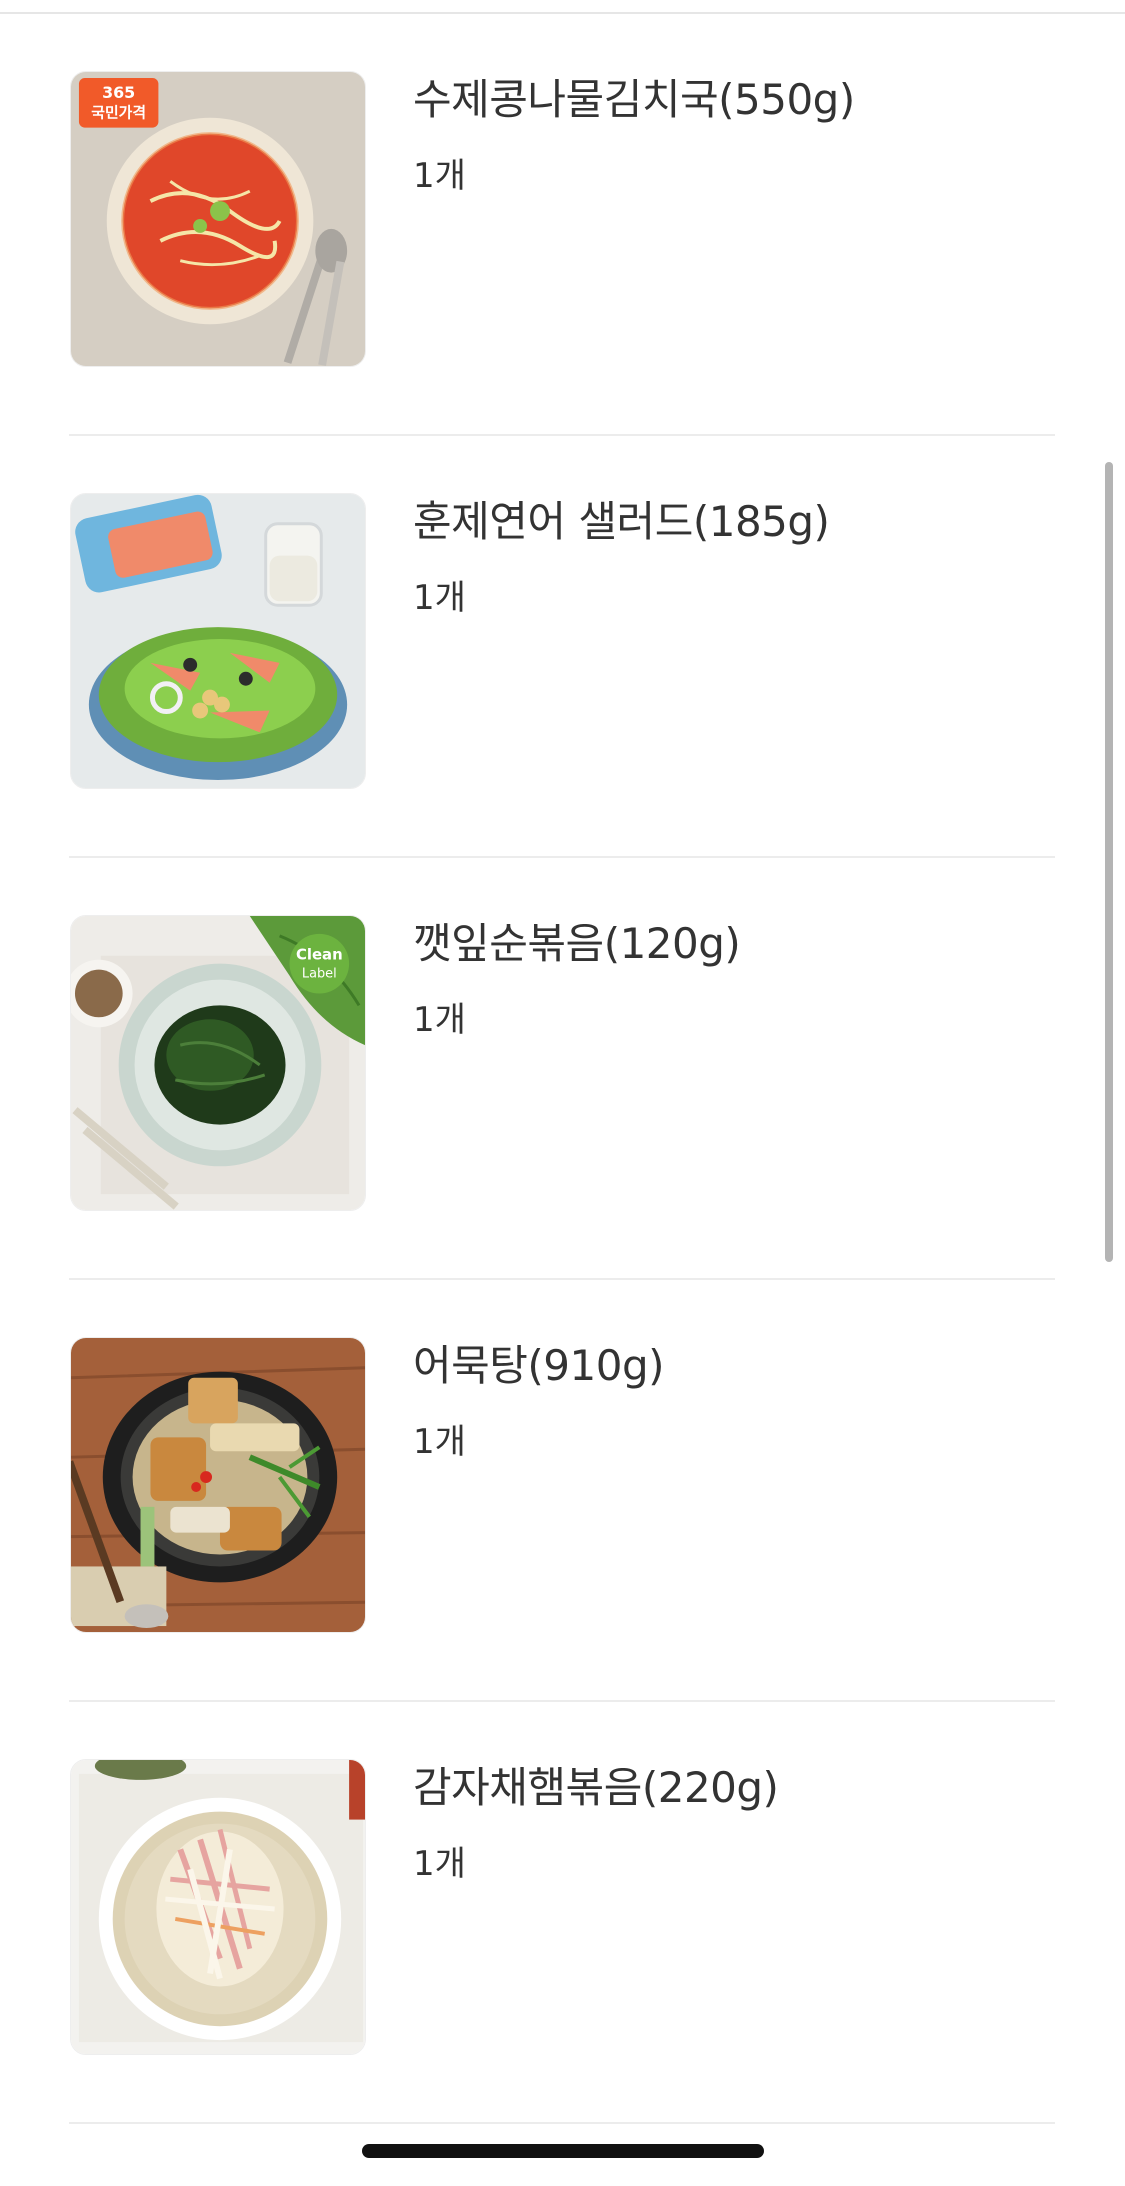 The width and height of the screenshot is (1125, 2186). I want to click on vertical-scrollbar, so click(1109, 862).